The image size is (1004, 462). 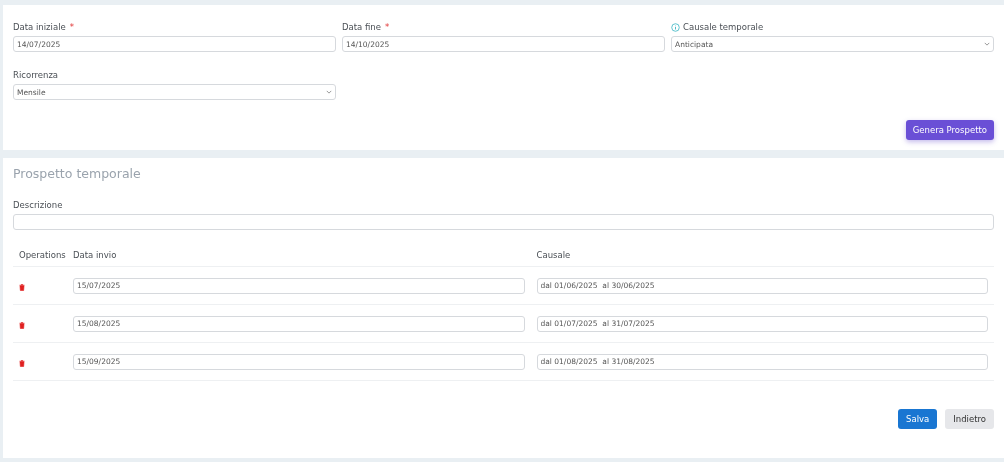 I want to click on generate-button: Genera Prospetto, so click(x=949, y=130).